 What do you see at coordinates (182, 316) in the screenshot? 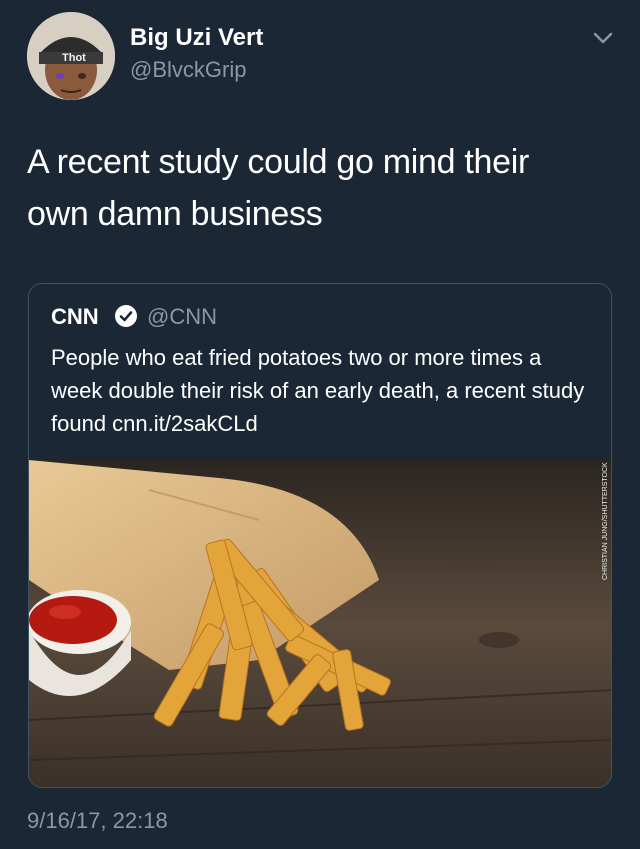
I see `quoted-author-handle: @CNN` at bounding box center [182, 316].